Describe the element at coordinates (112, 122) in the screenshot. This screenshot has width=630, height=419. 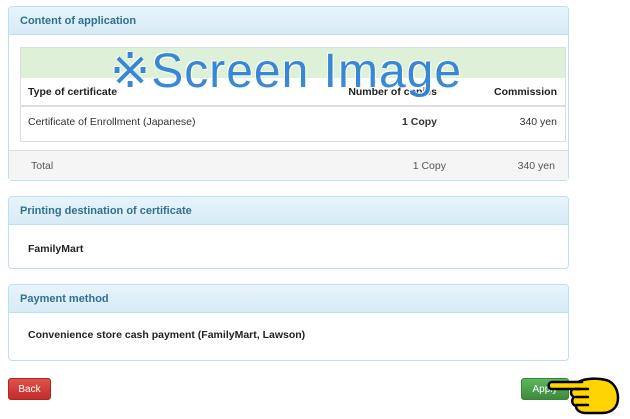
I see `certificate-type-cell: Certificate of Enrollment (Japanese)` at that location.